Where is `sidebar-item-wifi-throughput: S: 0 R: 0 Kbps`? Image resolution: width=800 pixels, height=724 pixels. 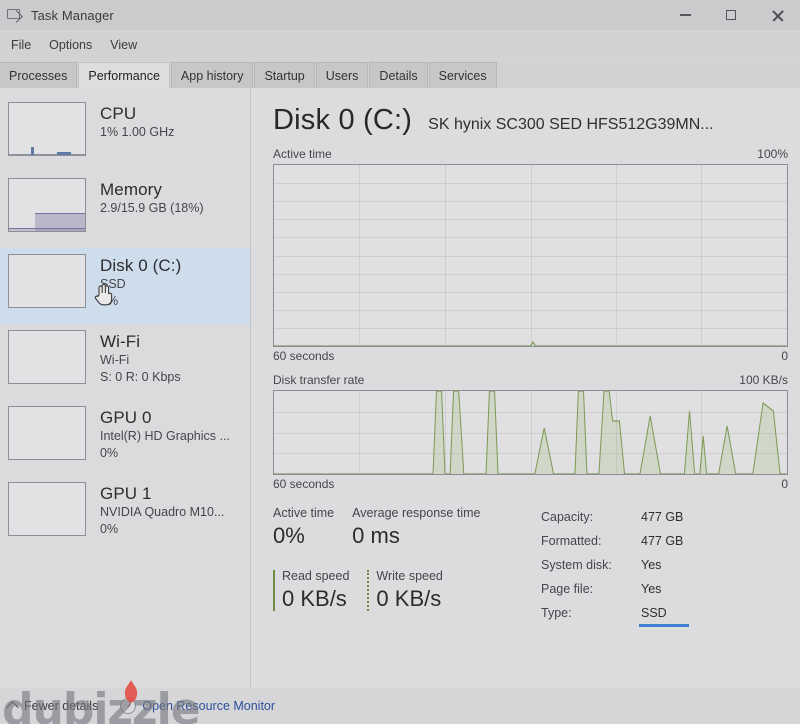
sidebar-item-wifi-throughput: S: 0 R: 0 Kbps is located at coordinates (140, 377).